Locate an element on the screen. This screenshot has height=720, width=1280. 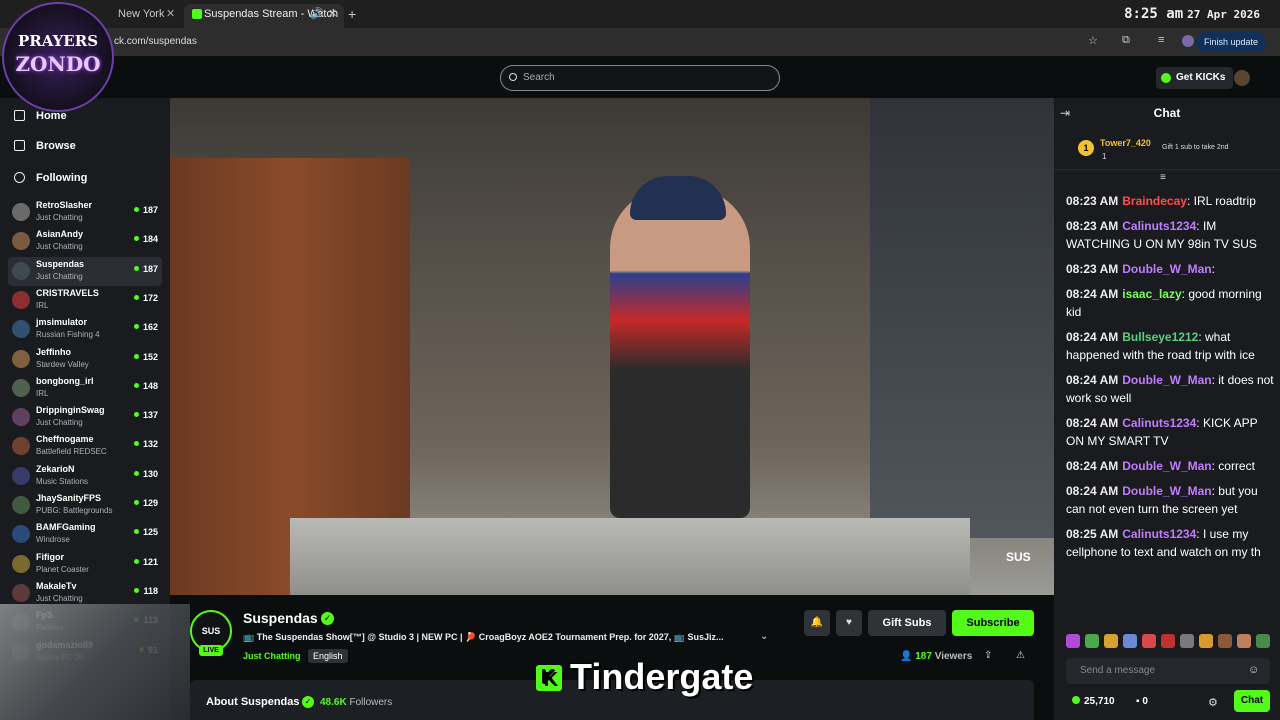
channel-name: RetroSlasher is located at coordinates (64, 205).